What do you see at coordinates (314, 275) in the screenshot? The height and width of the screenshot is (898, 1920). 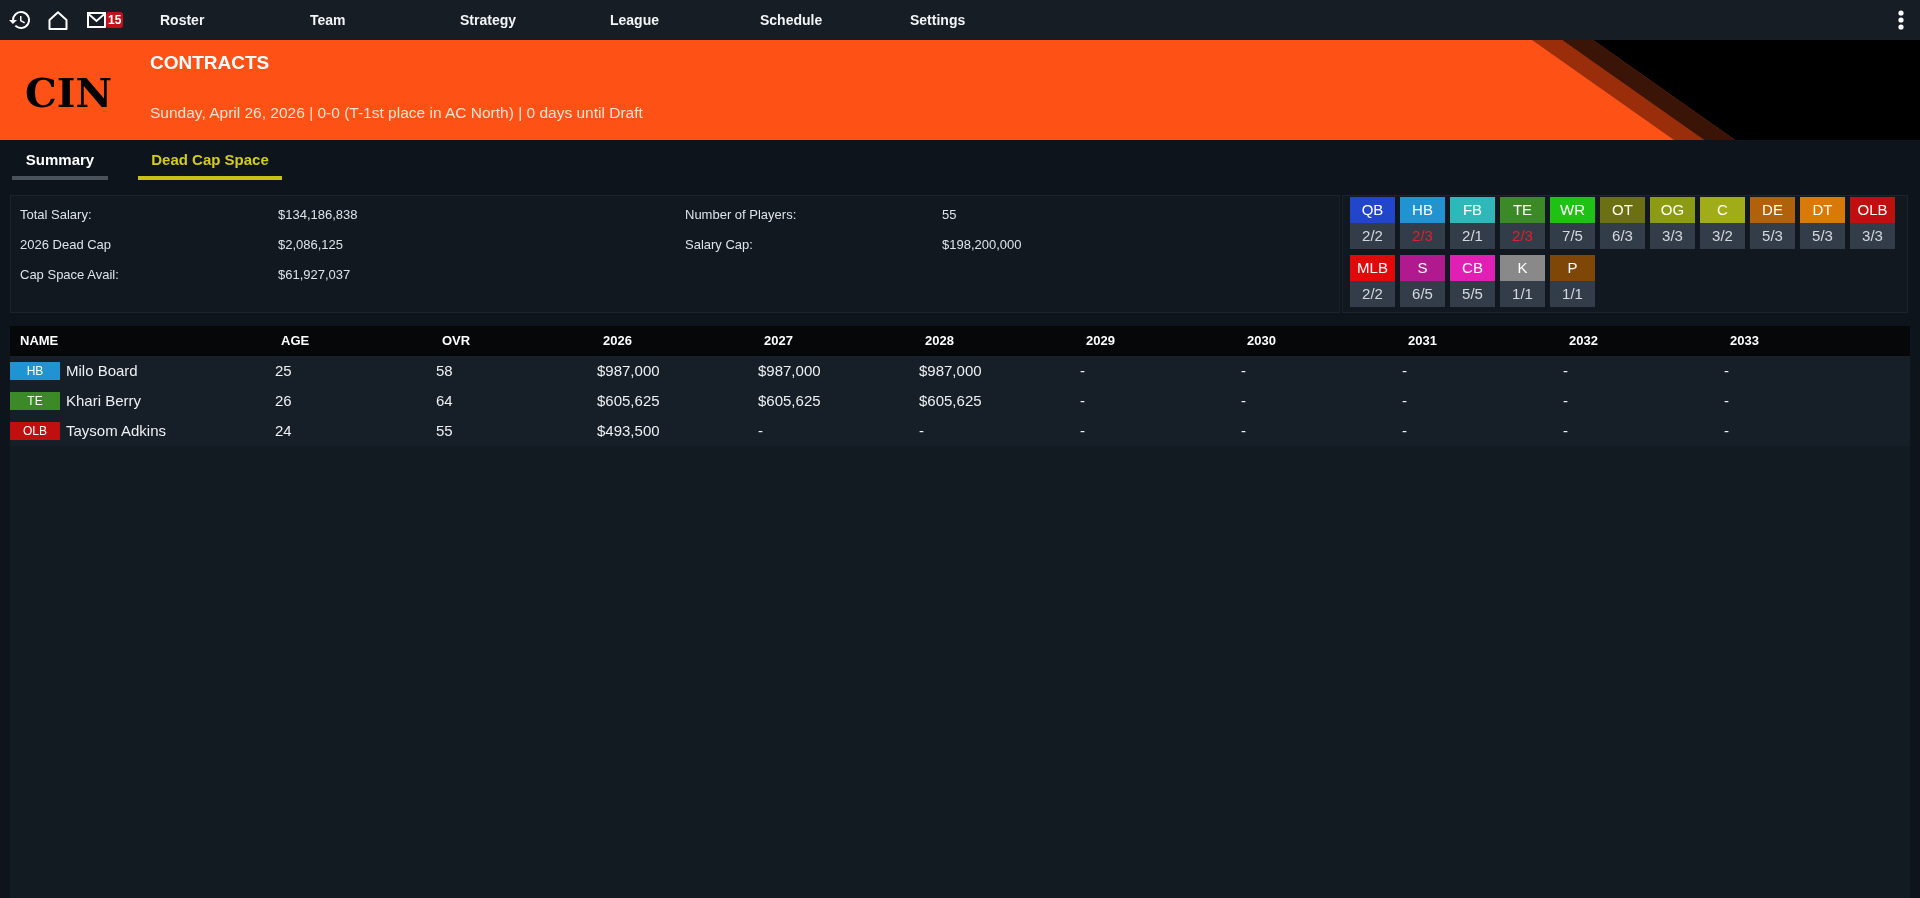 I see `field-value: $61,927,037` at bounding box center [314, 275].